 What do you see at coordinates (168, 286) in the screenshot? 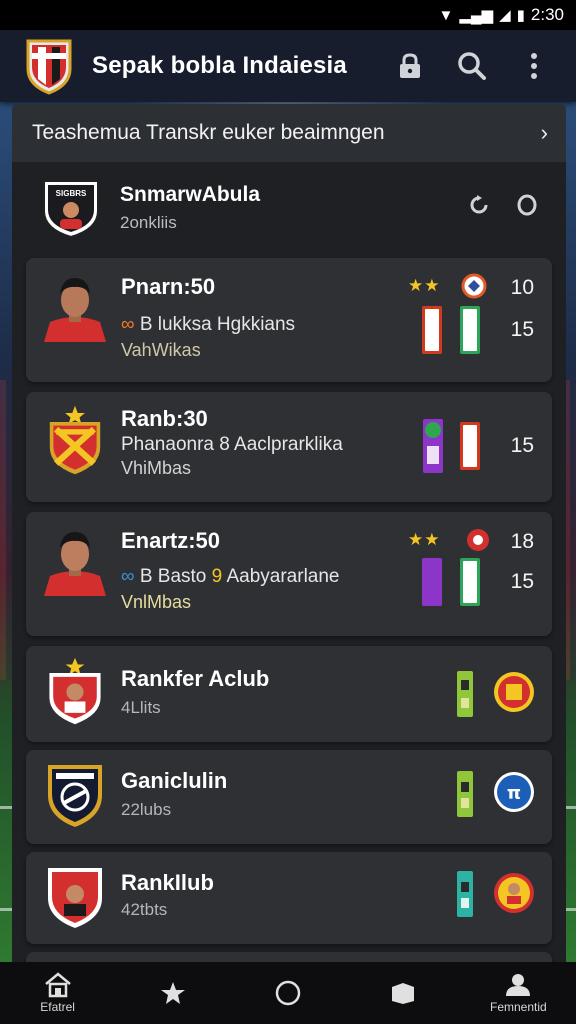
I see `player-name: Pnarn:50` at bounding box center [168, 286].